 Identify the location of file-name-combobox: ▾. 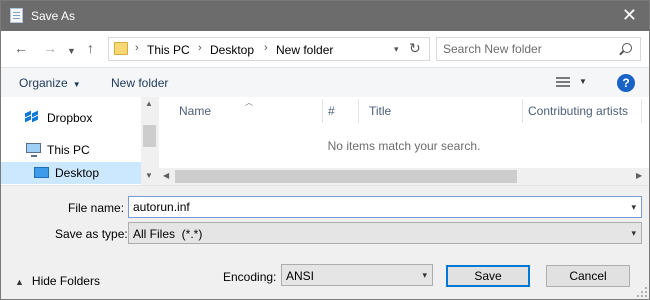
(385, 207).